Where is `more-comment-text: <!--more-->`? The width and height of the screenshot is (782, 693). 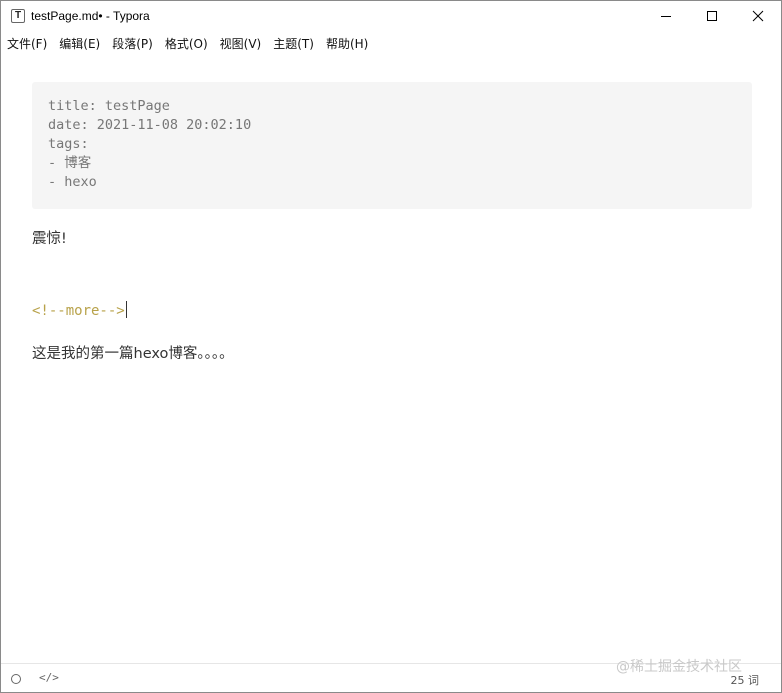 more-comment-text: <!--more--> is located at coordinates (78, 311).